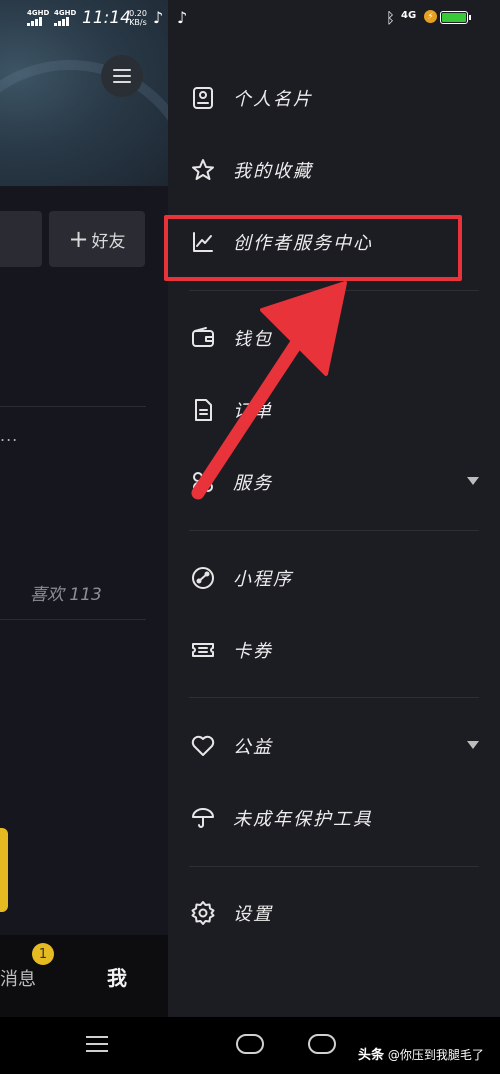 The image size is (500, 1074). I want to click on drawer-item-coupons: 卡券, so click(339, 650).